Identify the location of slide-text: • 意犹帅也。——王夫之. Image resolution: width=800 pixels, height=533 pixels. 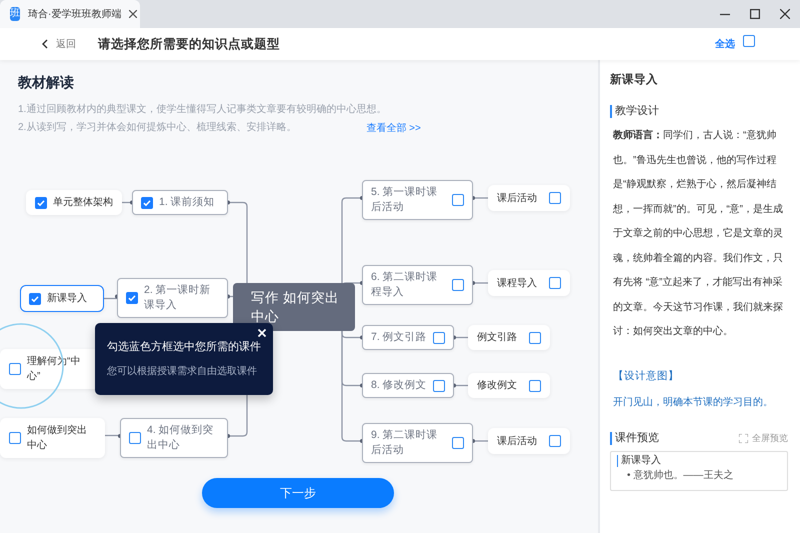
(680, 475).